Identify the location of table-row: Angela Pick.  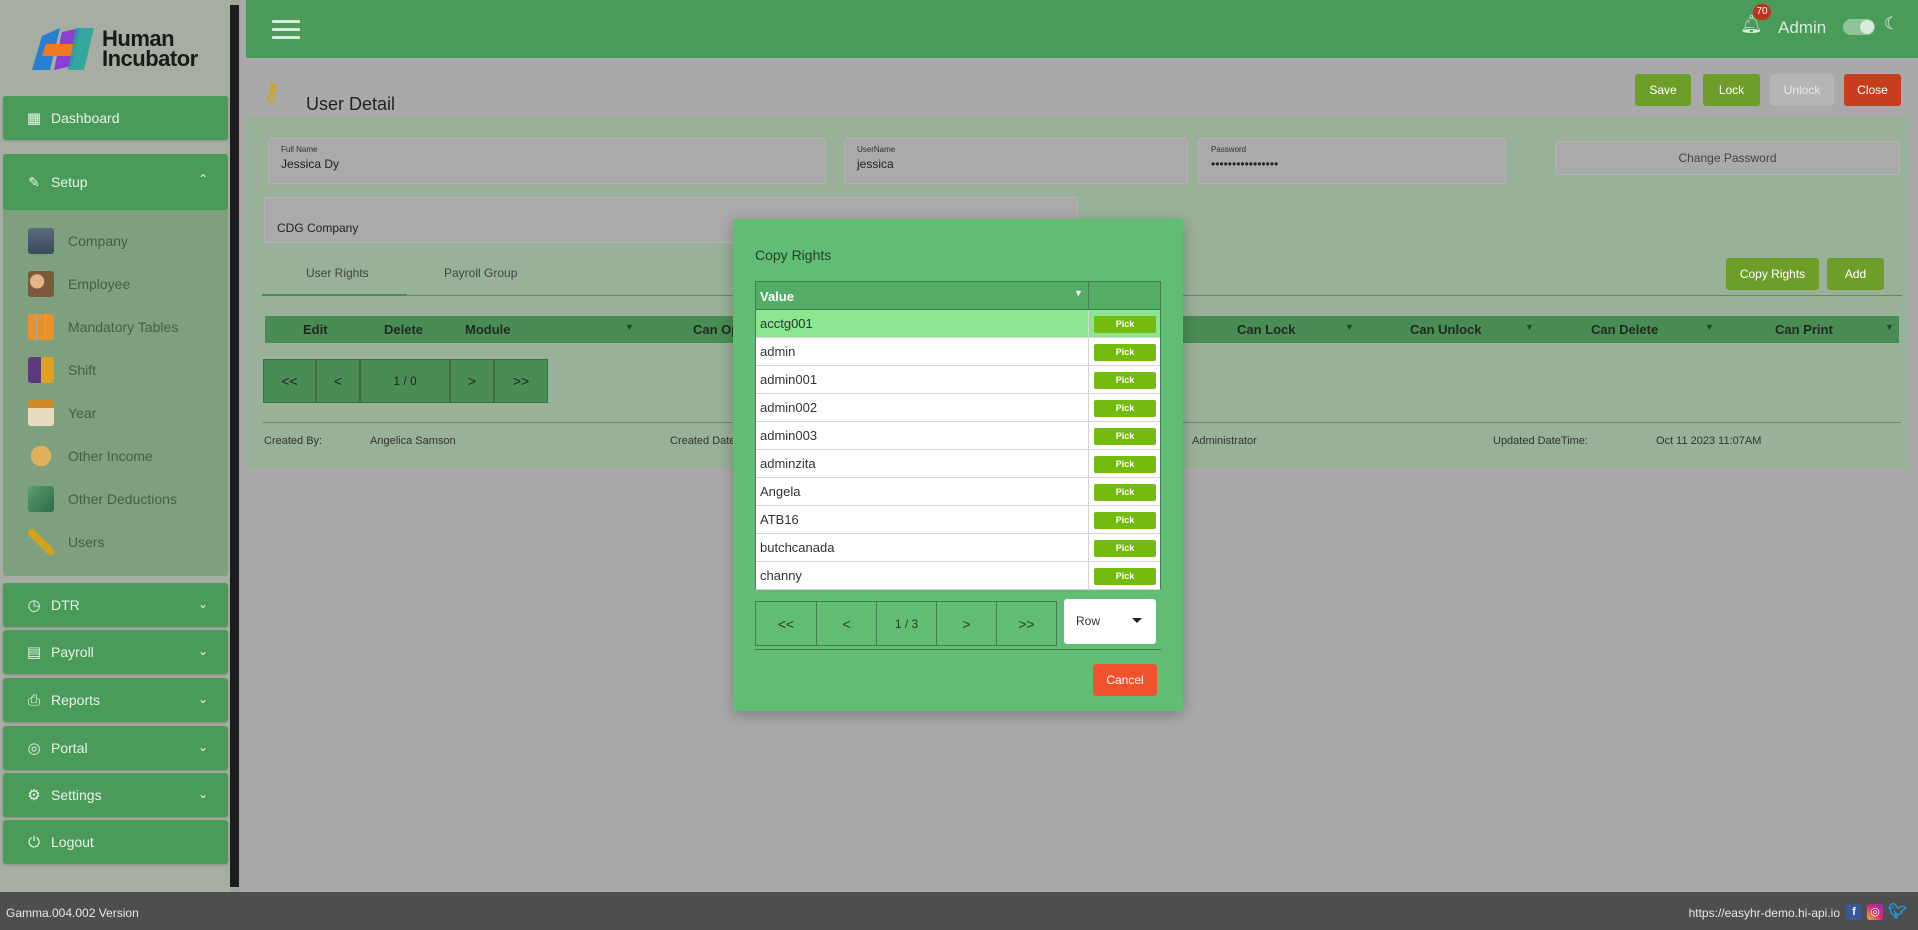
(958, 492).